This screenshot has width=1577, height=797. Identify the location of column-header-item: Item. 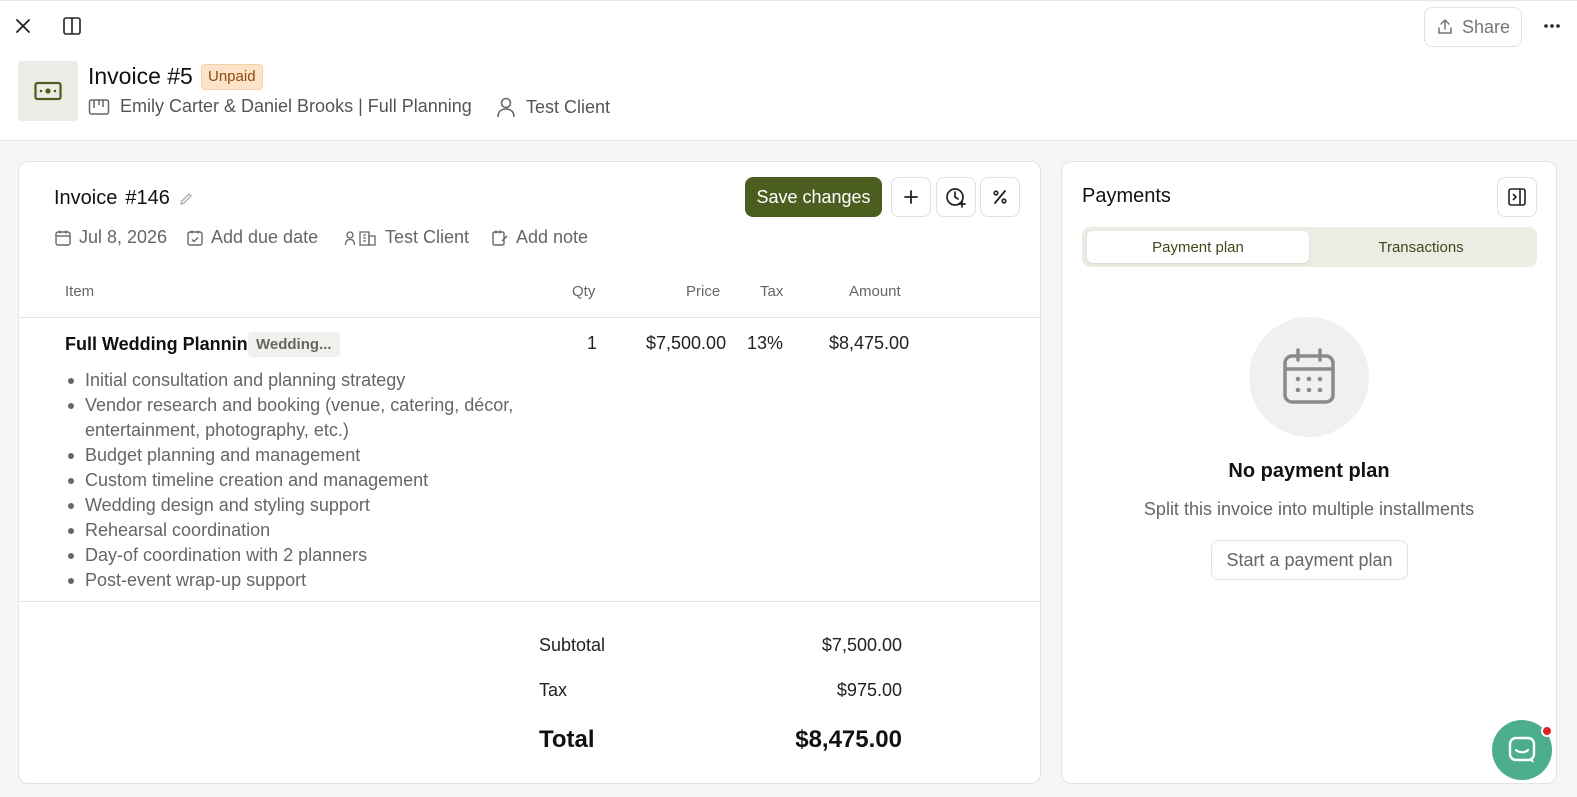
(80, 291).